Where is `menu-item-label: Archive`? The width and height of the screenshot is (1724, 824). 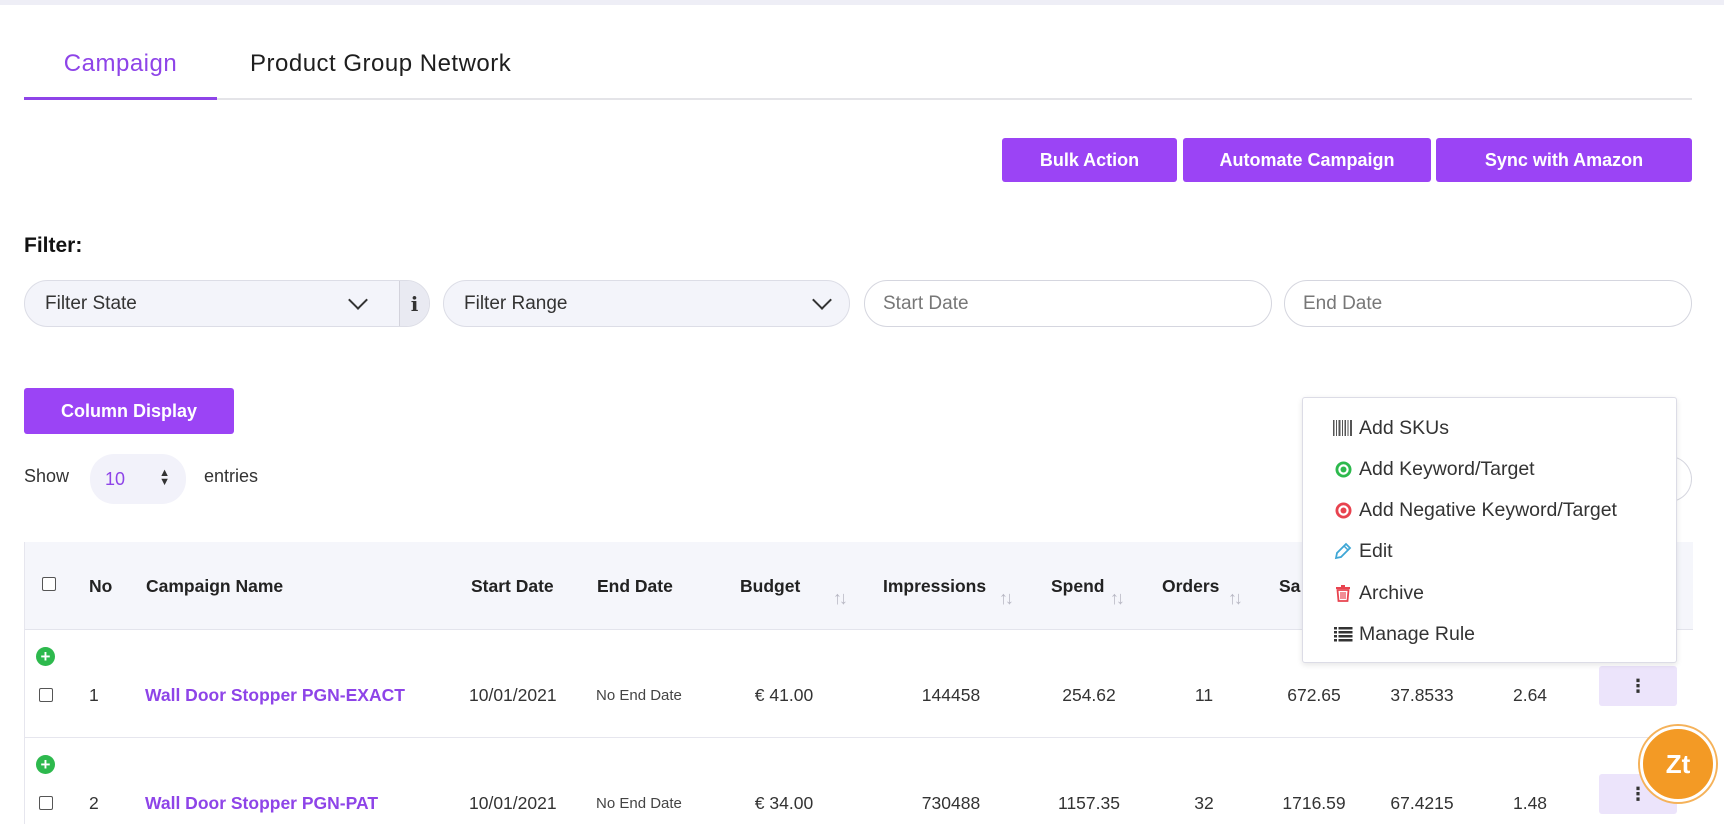 menu-item-label: Archive is located at coordinates (1392, 592).